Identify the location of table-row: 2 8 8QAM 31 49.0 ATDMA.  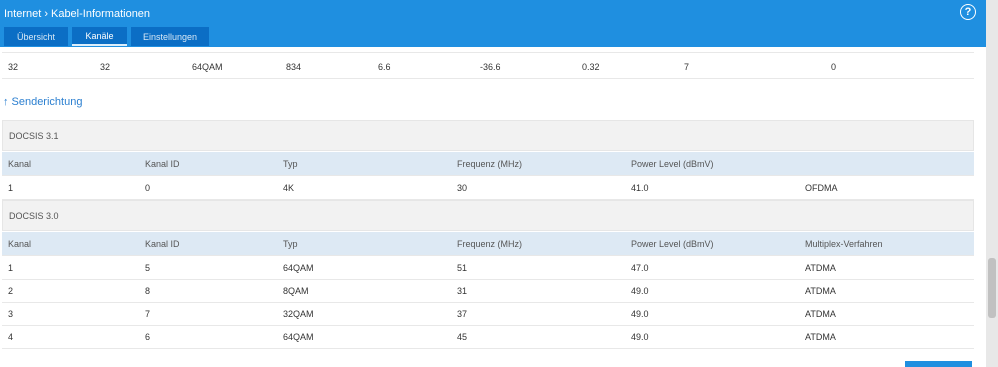
(488, 291).